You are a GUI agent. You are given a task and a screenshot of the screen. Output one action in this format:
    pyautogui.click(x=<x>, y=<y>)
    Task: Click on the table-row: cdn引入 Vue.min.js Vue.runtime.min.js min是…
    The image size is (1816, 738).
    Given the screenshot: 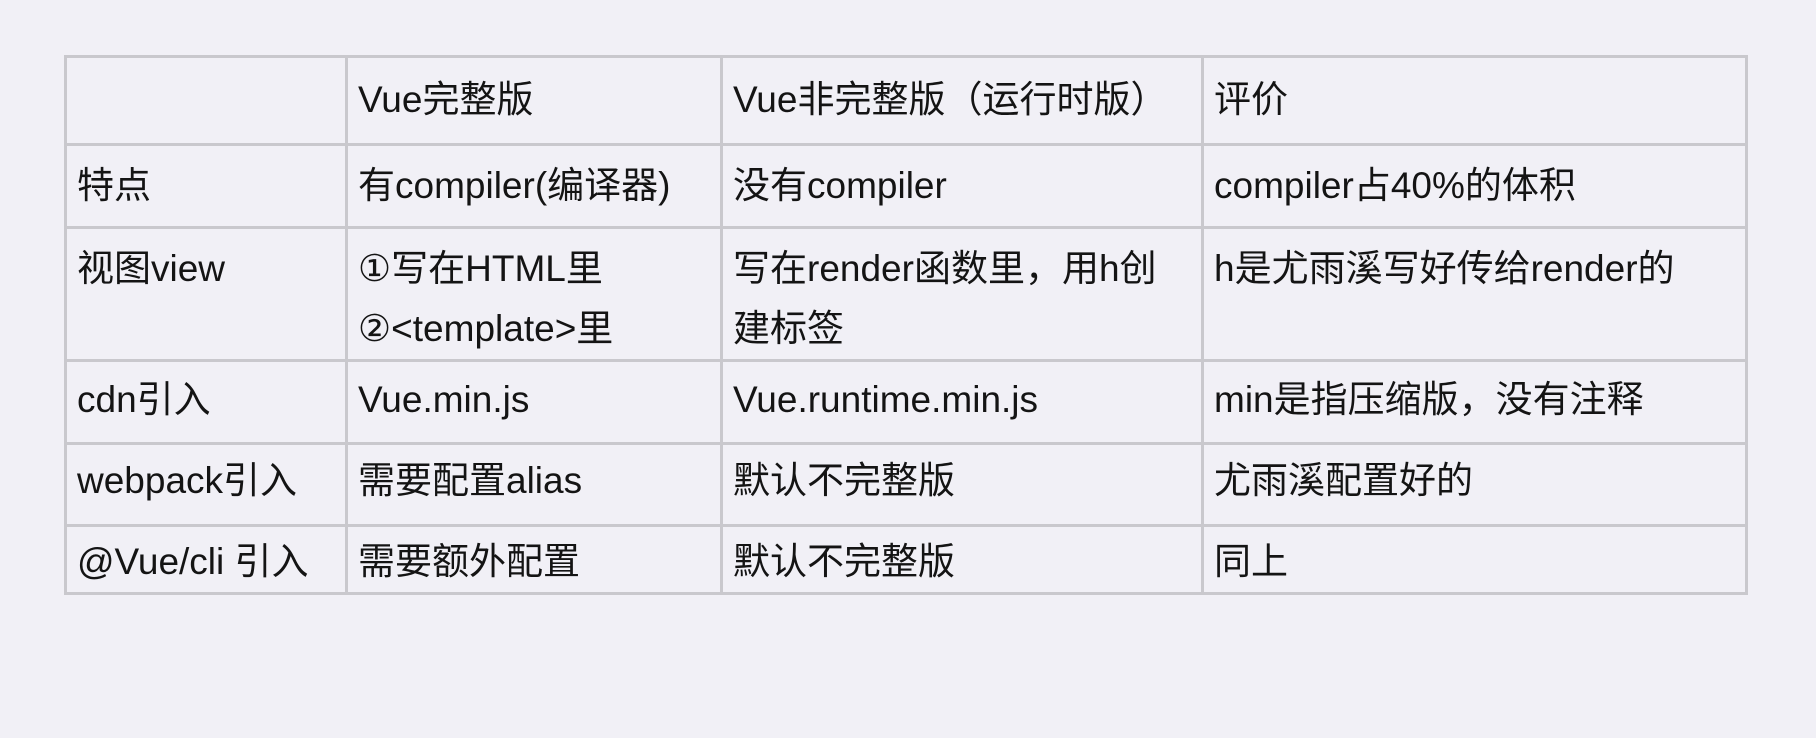 What is the action you would take?
    pyautogui.click(x=906, y=402)
    